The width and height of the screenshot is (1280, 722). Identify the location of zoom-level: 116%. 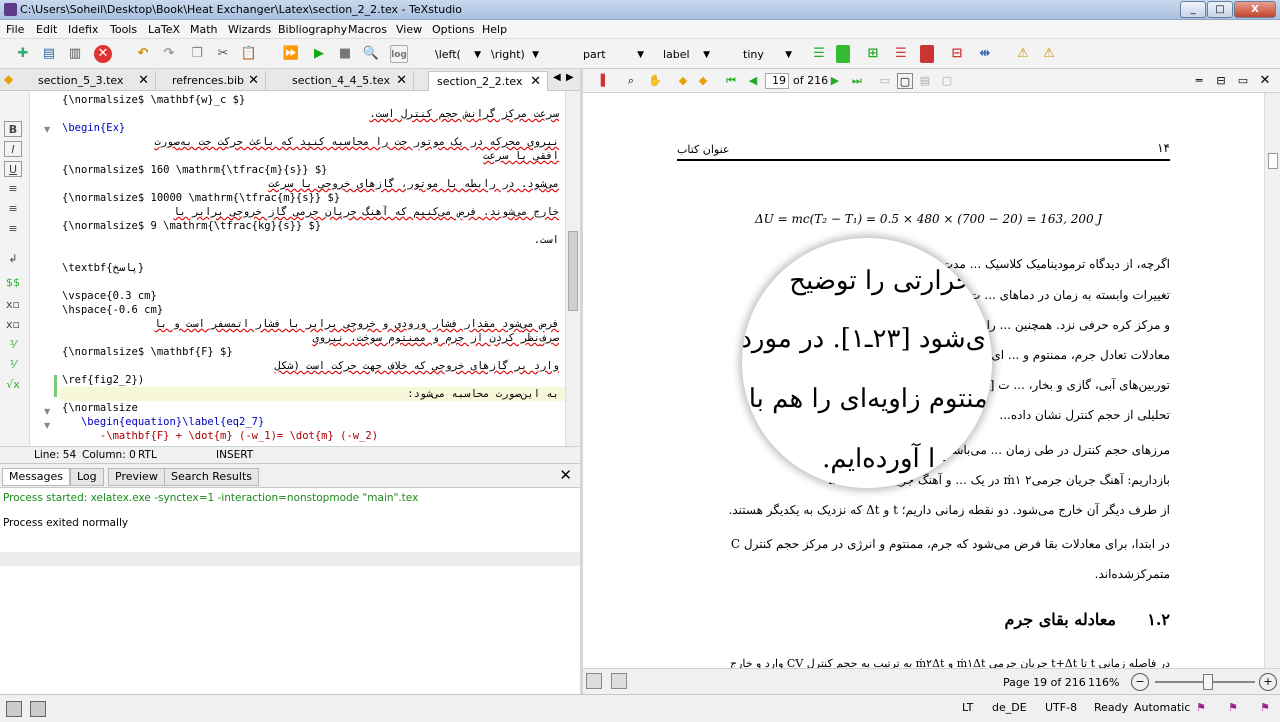
(1103, 682).